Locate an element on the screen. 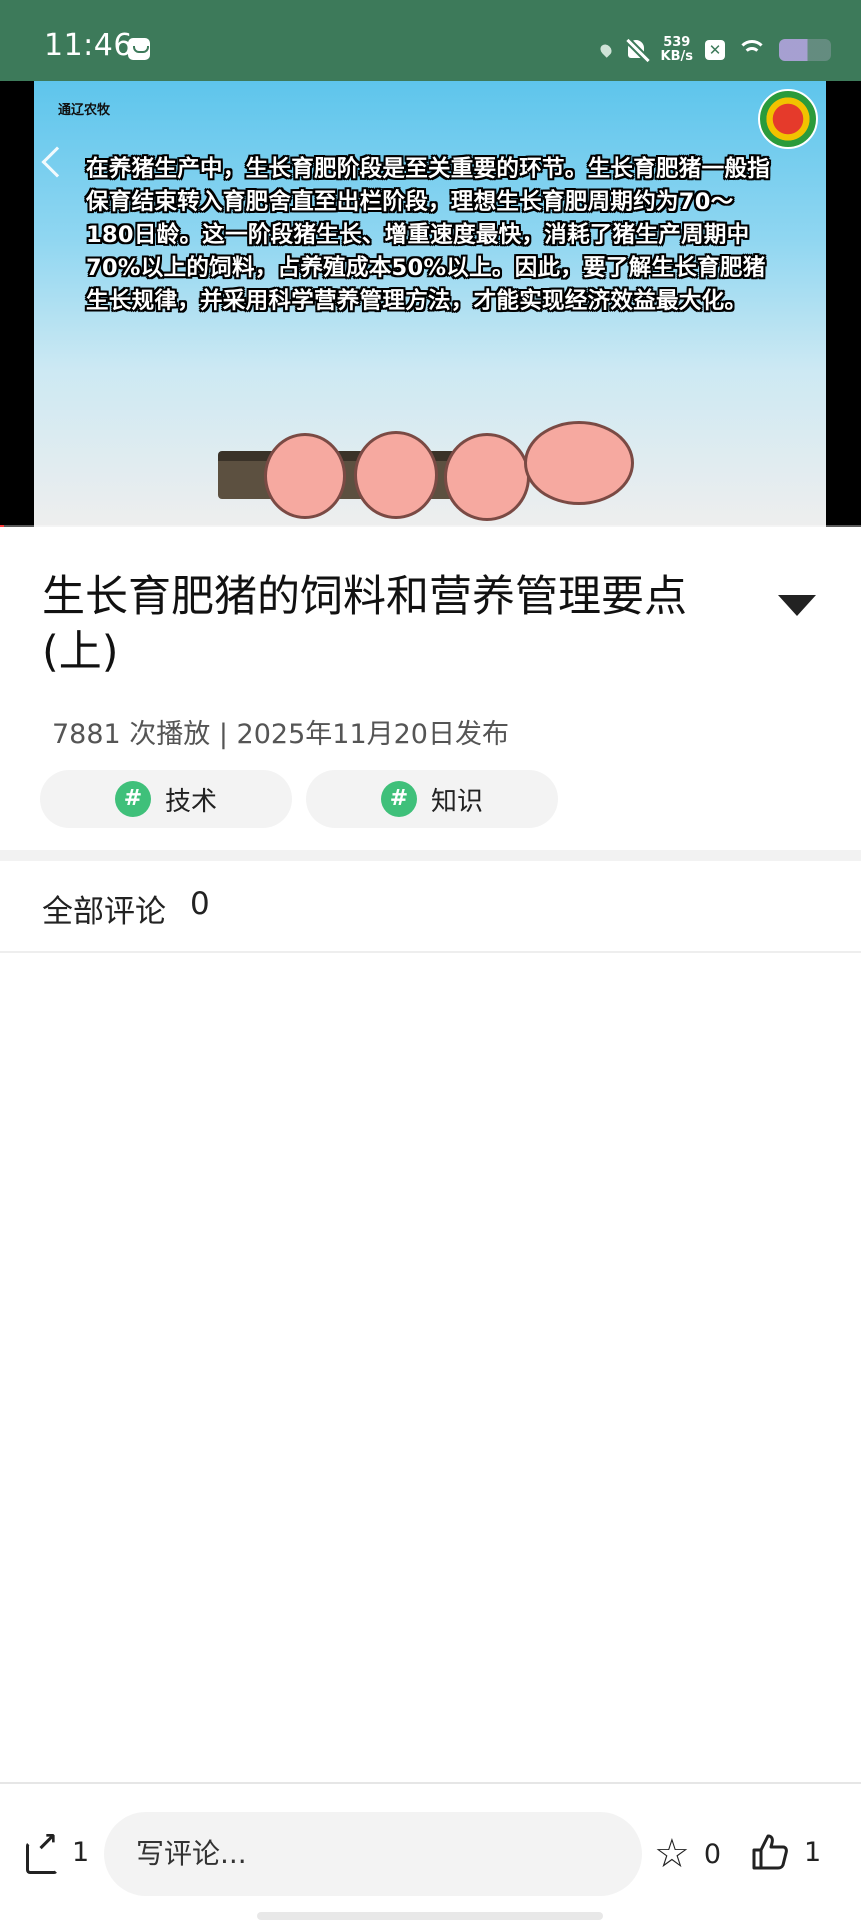 This screenshot has height=1920, width=861. expand-triangle-icon is located at coordinates (797, 605).